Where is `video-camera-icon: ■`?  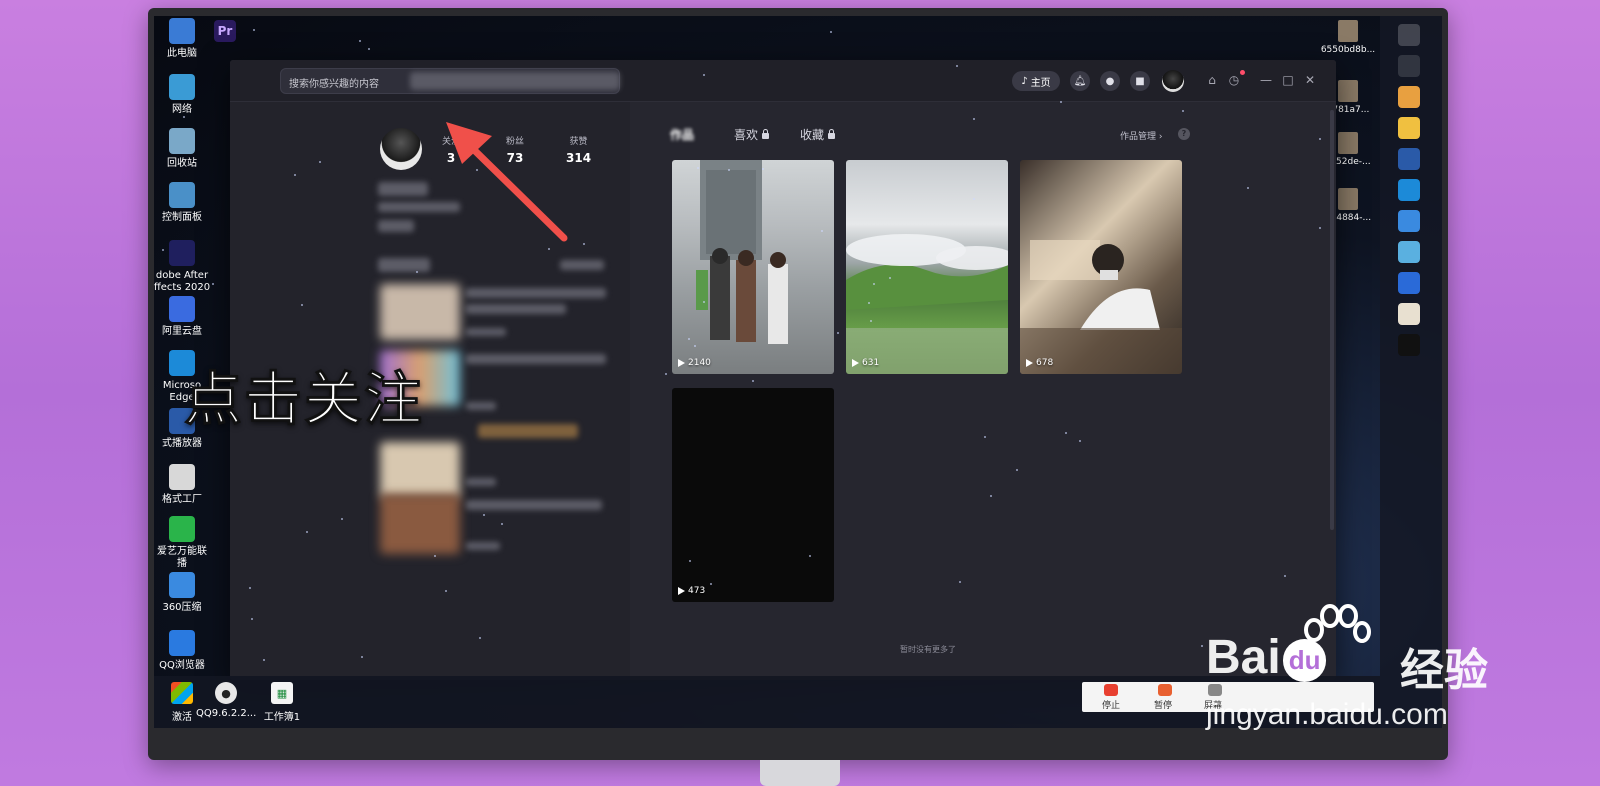
video-camera-icon: ■ is located at coordinates (1140, 81).